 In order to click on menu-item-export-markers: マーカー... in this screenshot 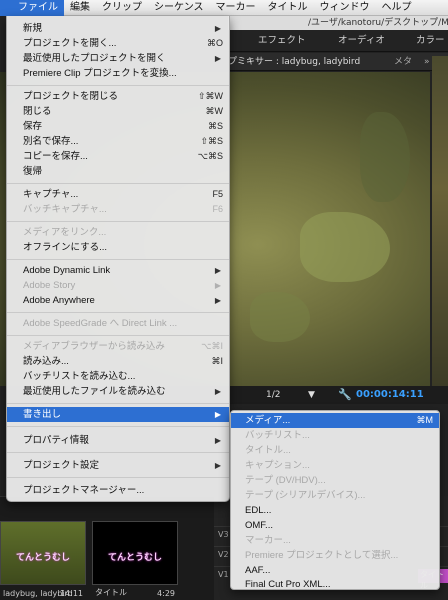, I will do `click(268, 540)`.